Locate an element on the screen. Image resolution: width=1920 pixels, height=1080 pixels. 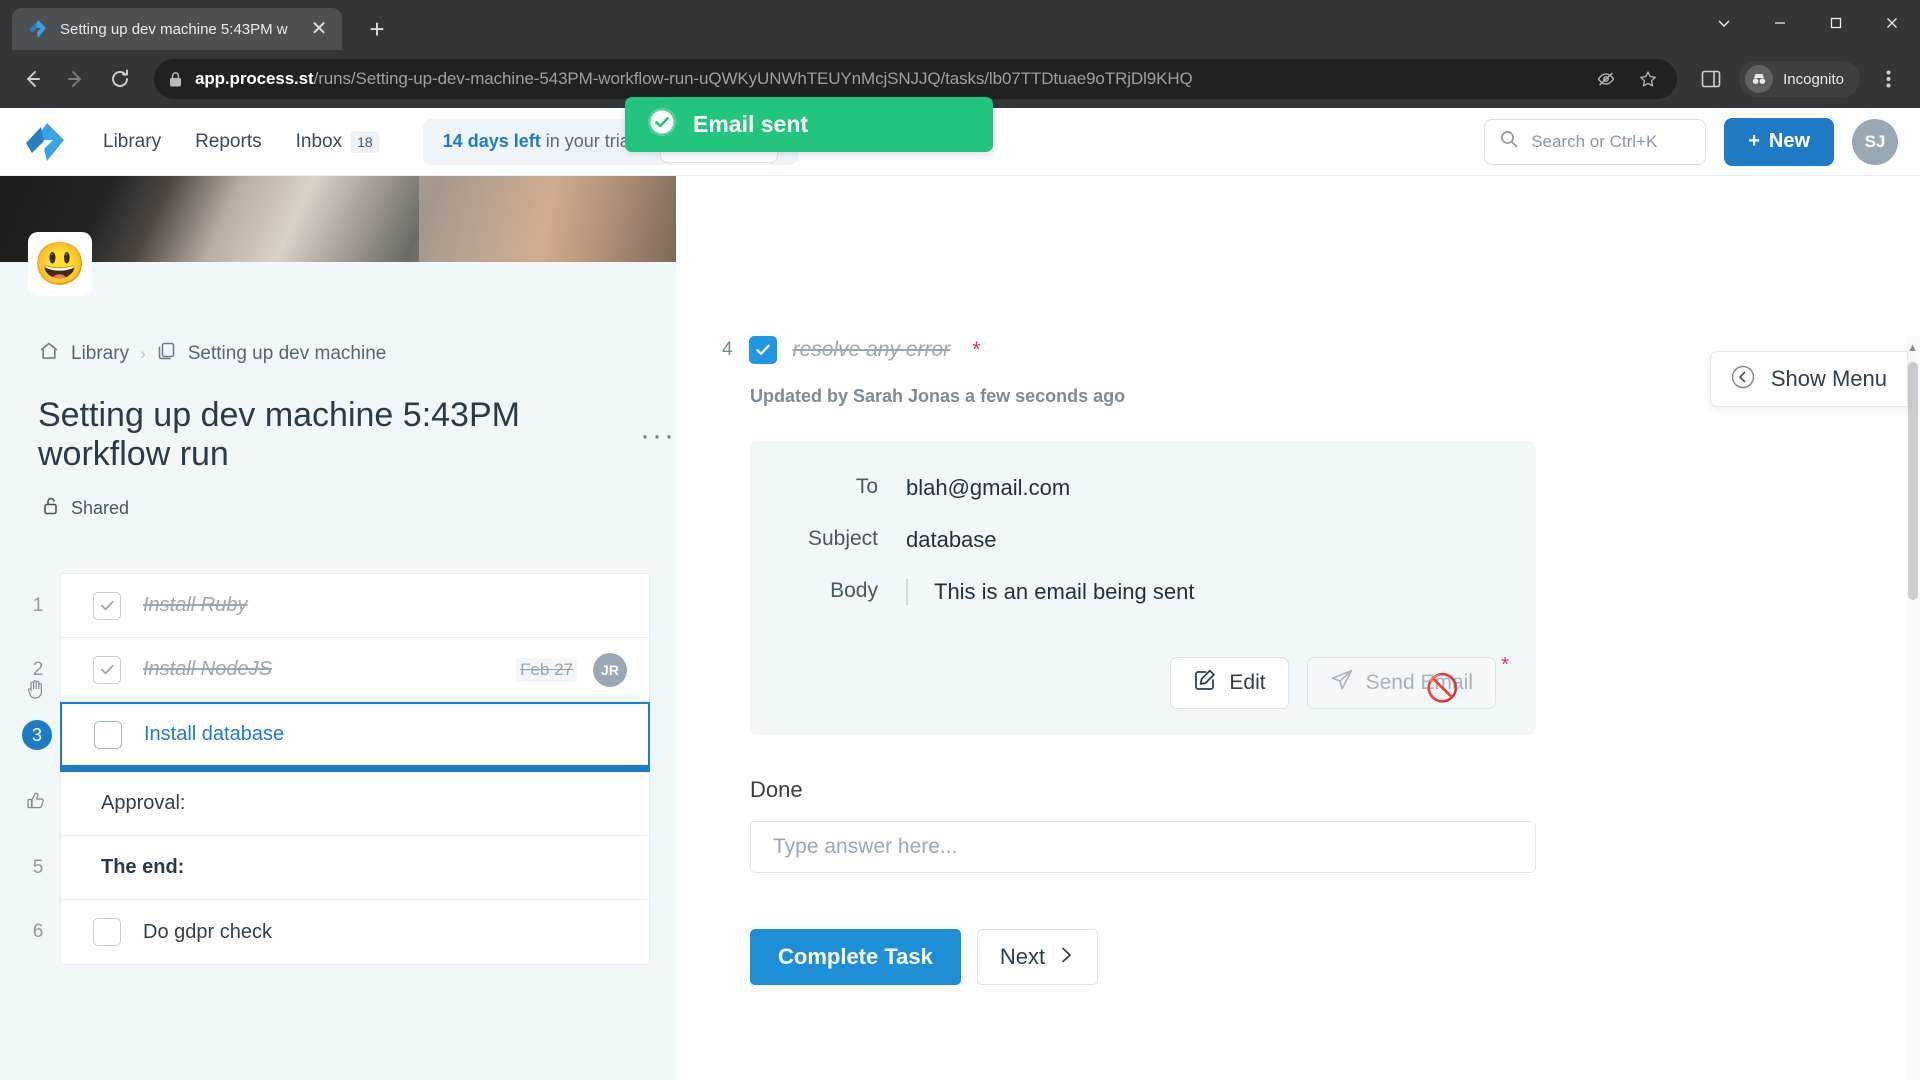
show-menu-button: Show Menu is located at coordinates (1808, 379).